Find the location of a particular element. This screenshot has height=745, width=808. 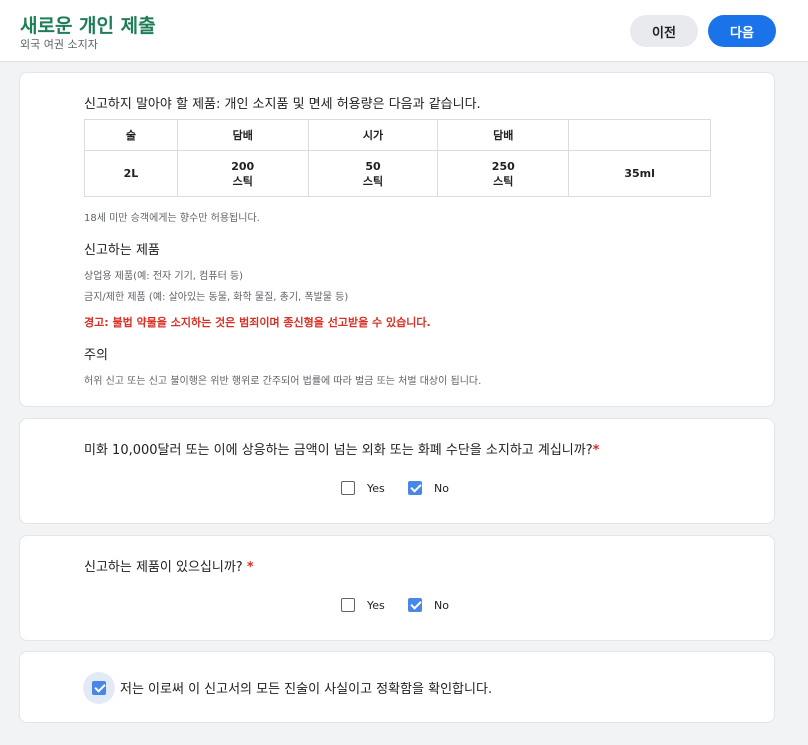

table-cell: 35ml is located at coordinates (639, 173).